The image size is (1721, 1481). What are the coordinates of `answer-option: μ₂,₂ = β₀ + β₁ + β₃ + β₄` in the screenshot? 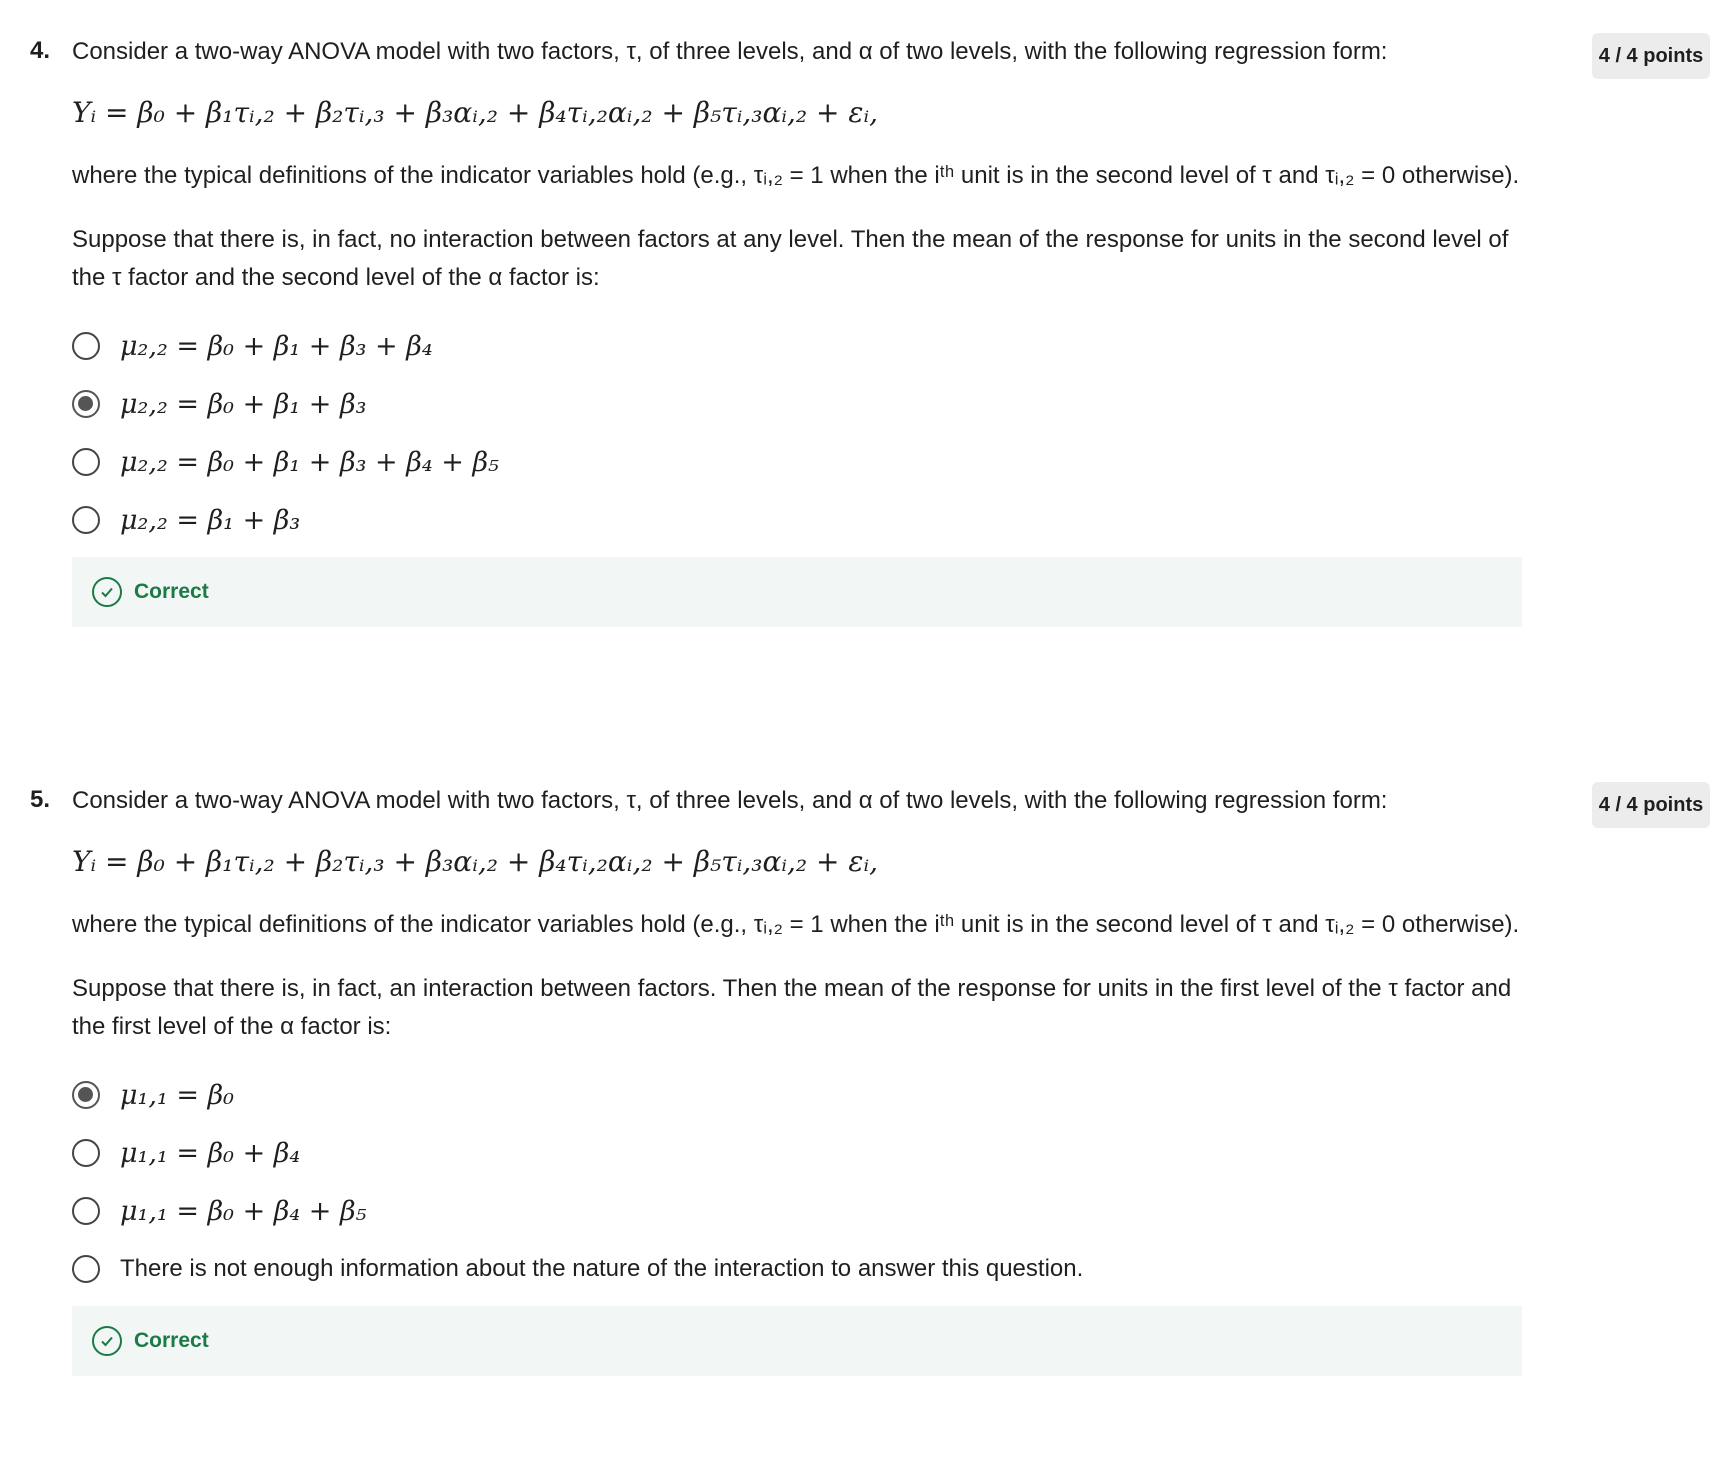 It's located at (797, 346).